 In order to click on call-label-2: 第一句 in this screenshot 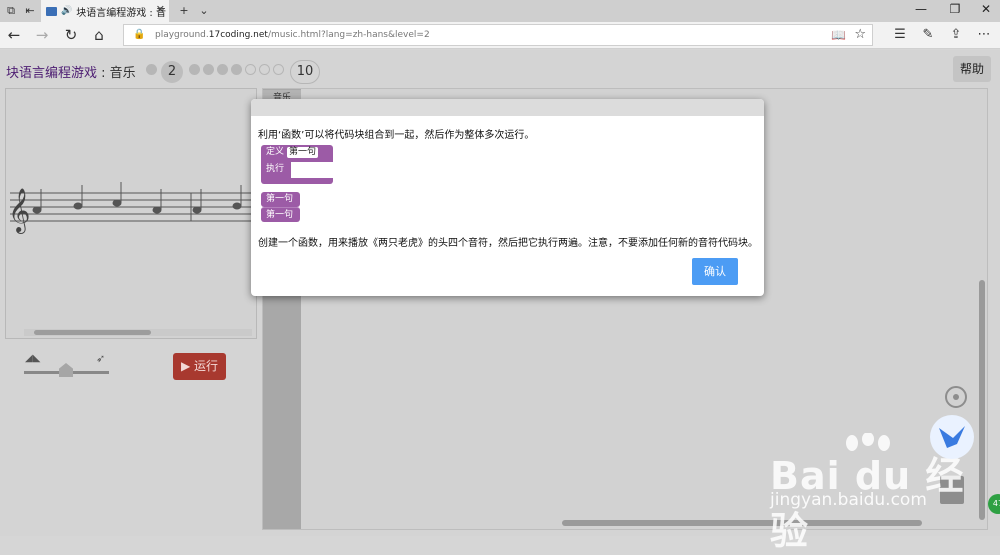, I will do `click(280, 215)`.